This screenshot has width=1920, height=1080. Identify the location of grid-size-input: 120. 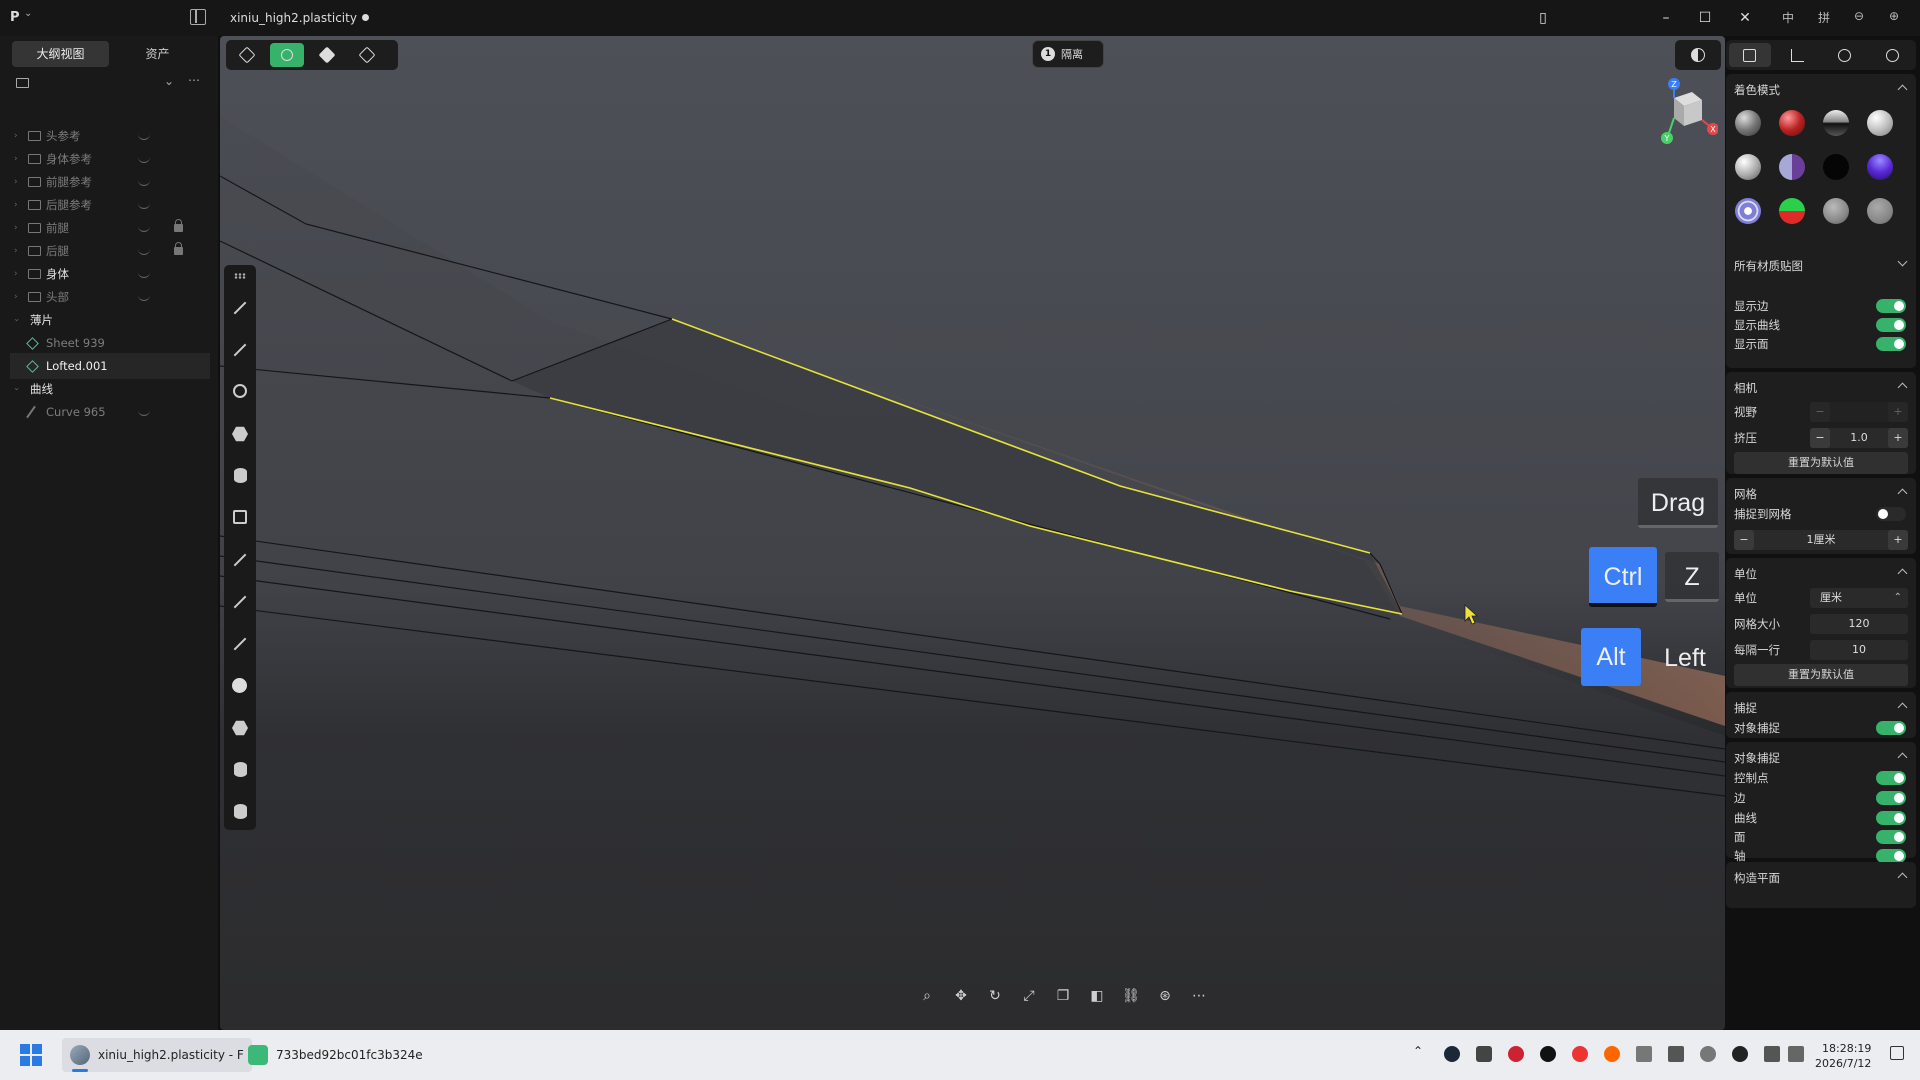
(1859, 624).